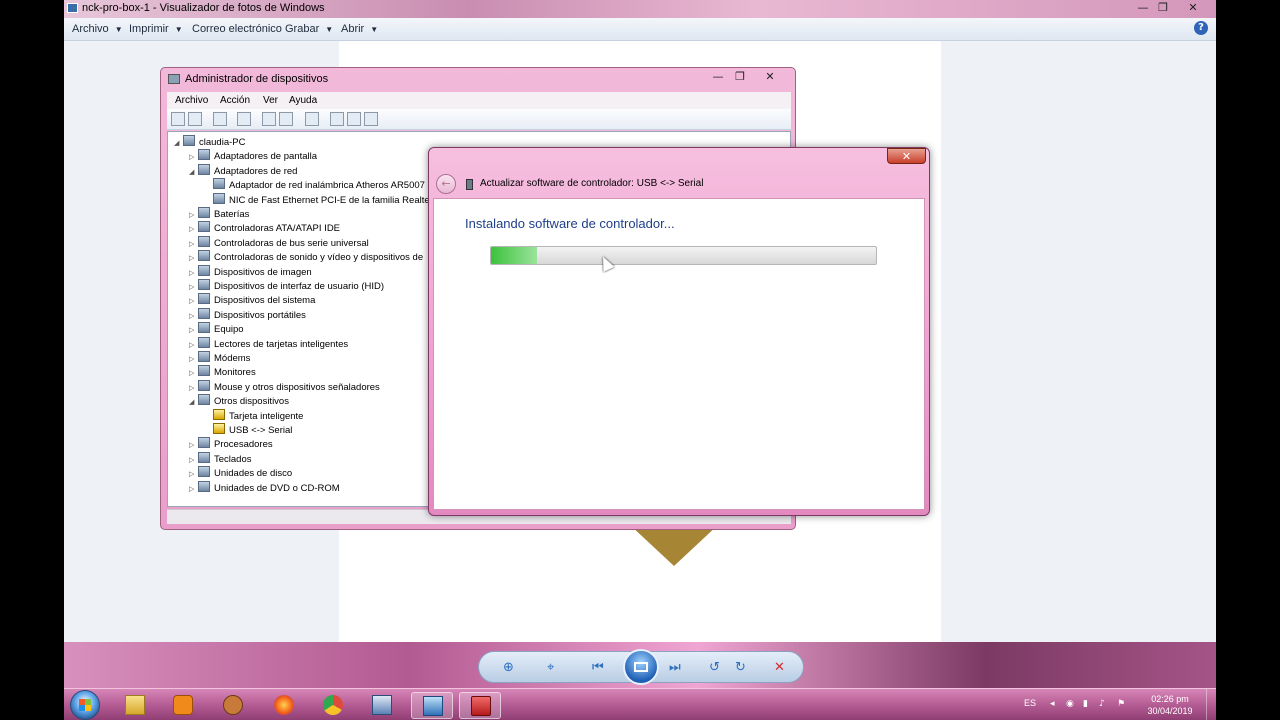  Describe the element at coordinates (1122, 704) in the screenshot. I see `action-center-icon: ⚑` at that location.